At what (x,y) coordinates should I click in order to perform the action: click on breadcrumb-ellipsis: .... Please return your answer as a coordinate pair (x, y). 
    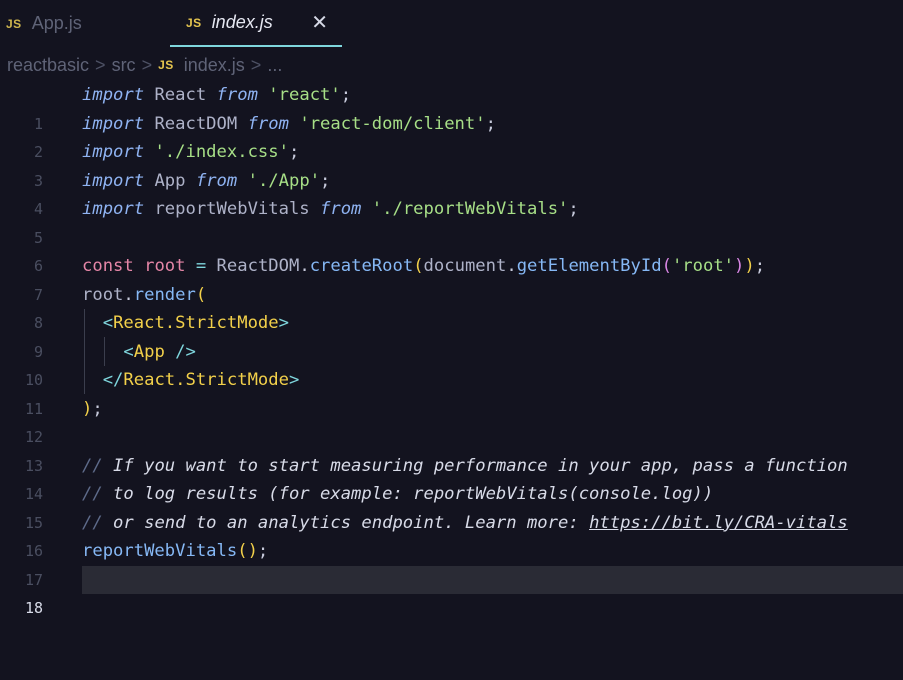
    Looking at the image, I should click on (274, 65).